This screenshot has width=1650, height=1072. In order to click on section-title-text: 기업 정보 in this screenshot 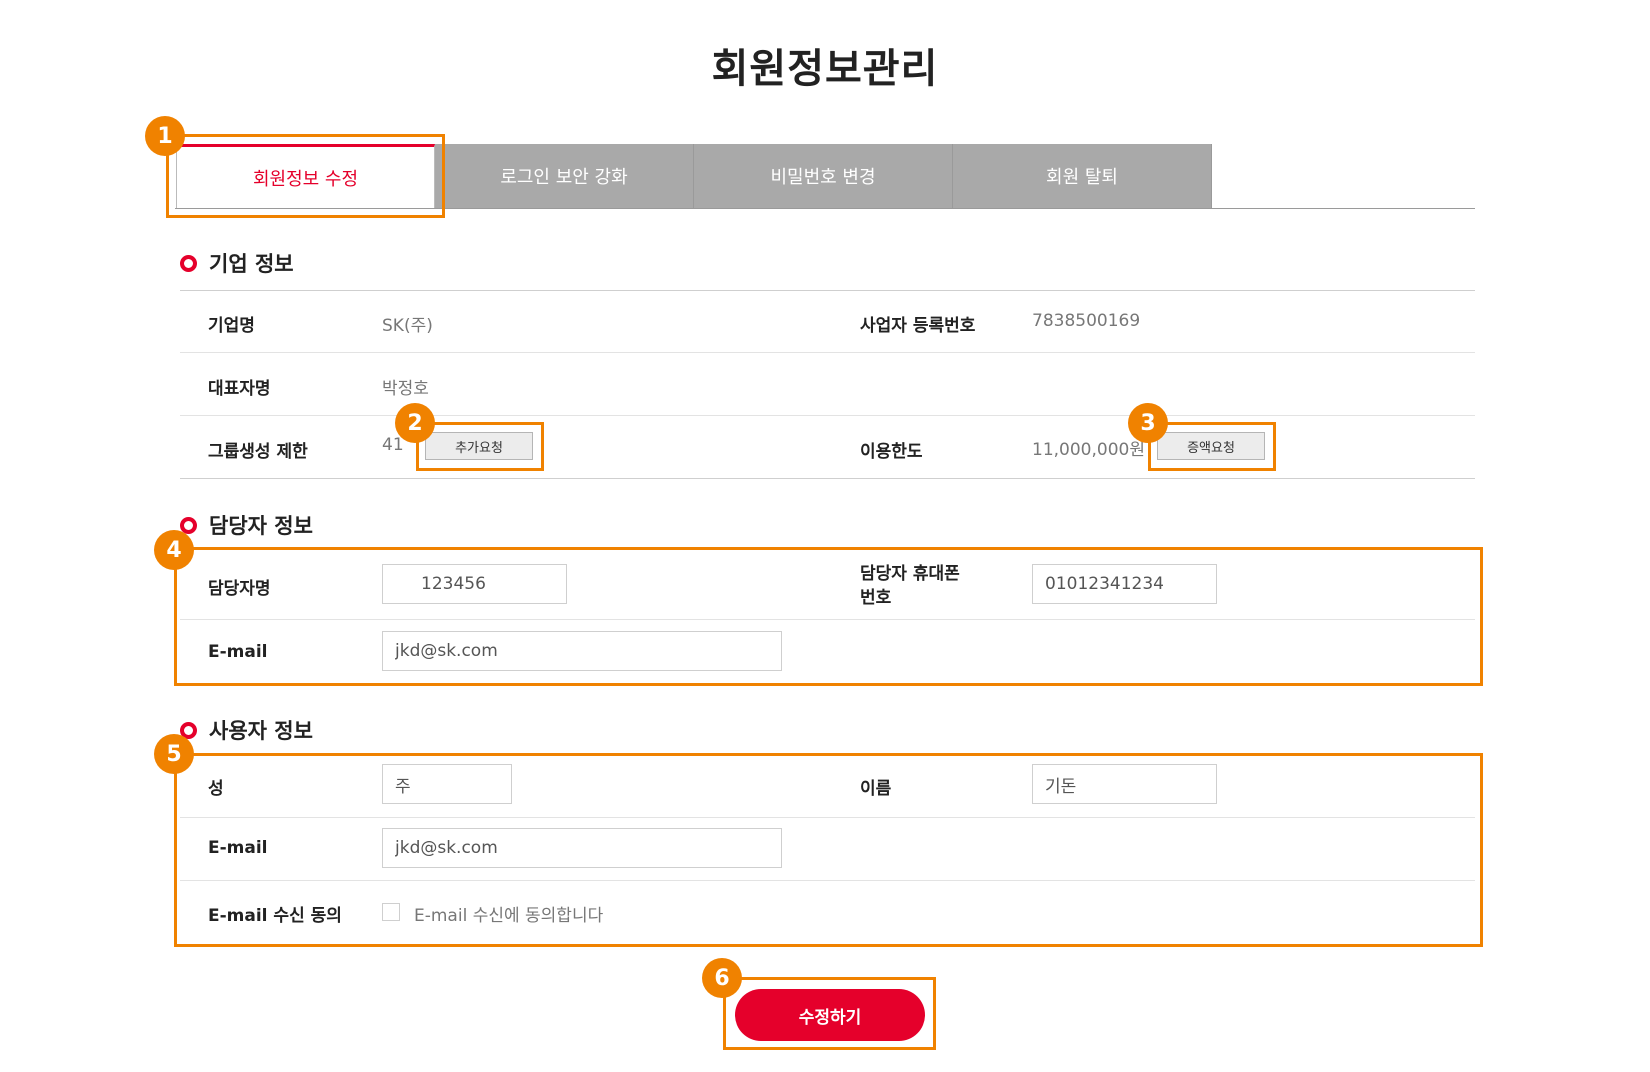, I will do `click(251, 264)`.